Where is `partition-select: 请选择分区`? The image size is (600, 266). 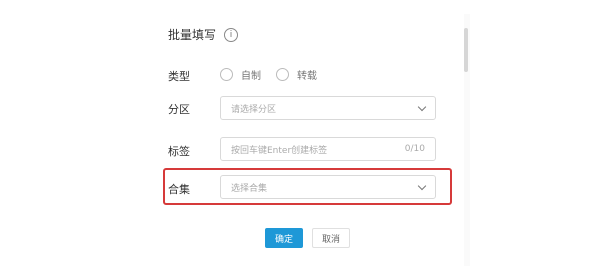 partition-select: 请选择分区 is located at coordinates (328, 108).